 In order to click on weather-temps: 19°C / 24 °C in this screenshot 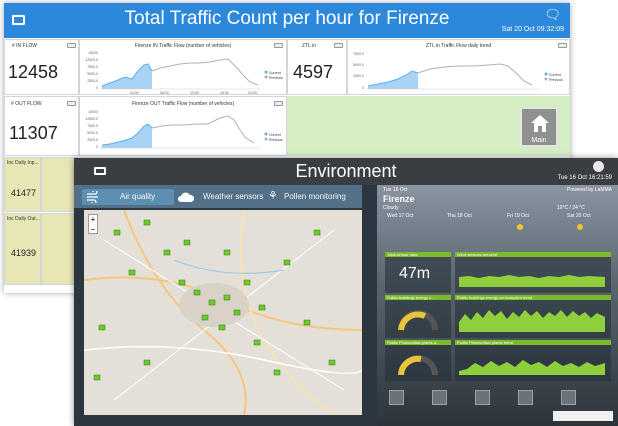, I will do `click(571, 208)`.